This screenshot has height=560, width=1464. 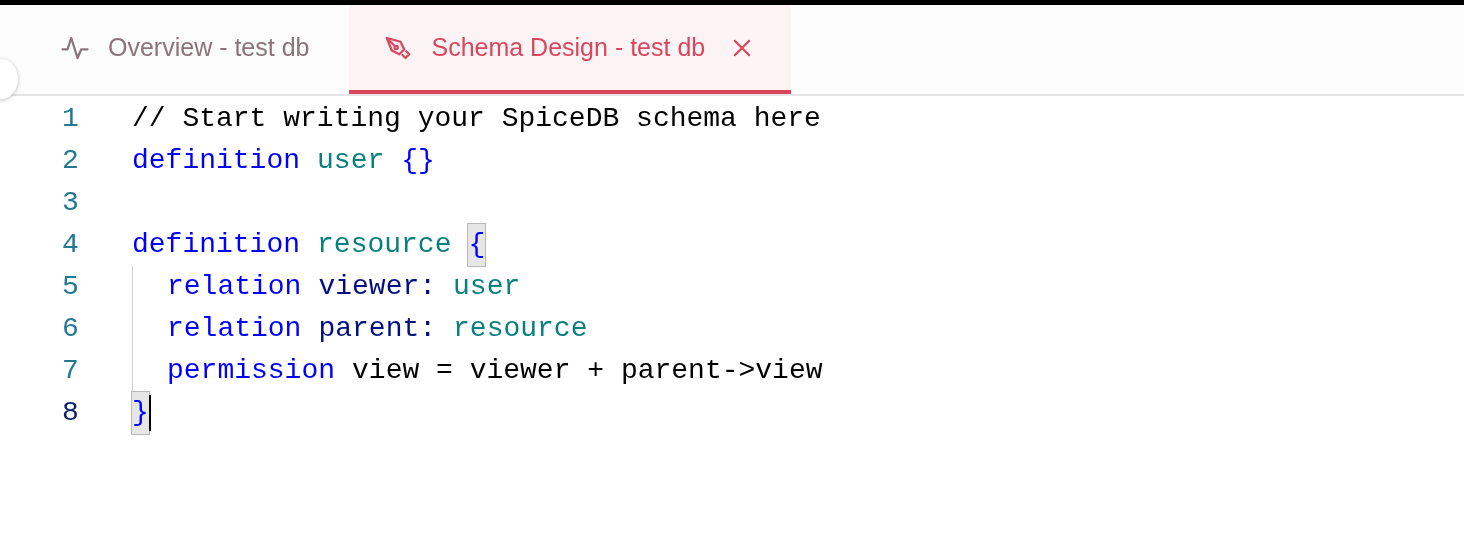 I want to click on code-brace: }, so click(x=140, y=413).